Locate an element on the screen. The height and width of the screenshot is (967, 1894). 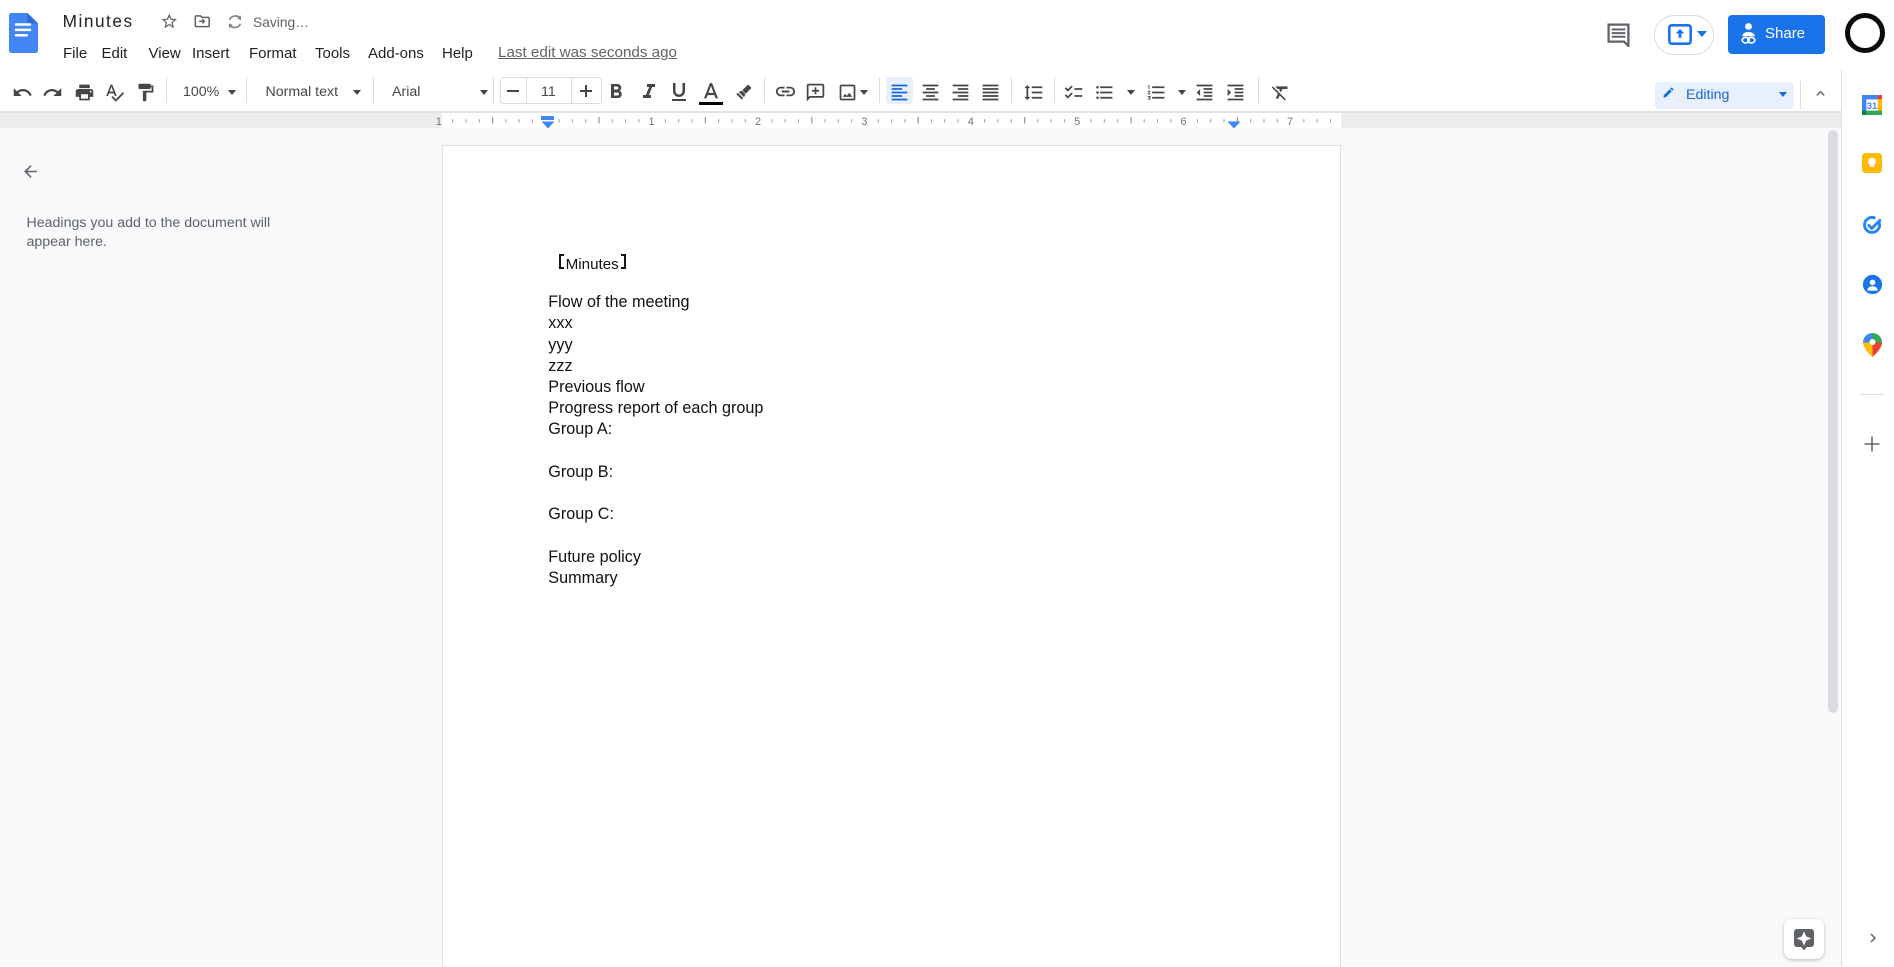
svg-text: 4 is located at coordinates (971, 122).